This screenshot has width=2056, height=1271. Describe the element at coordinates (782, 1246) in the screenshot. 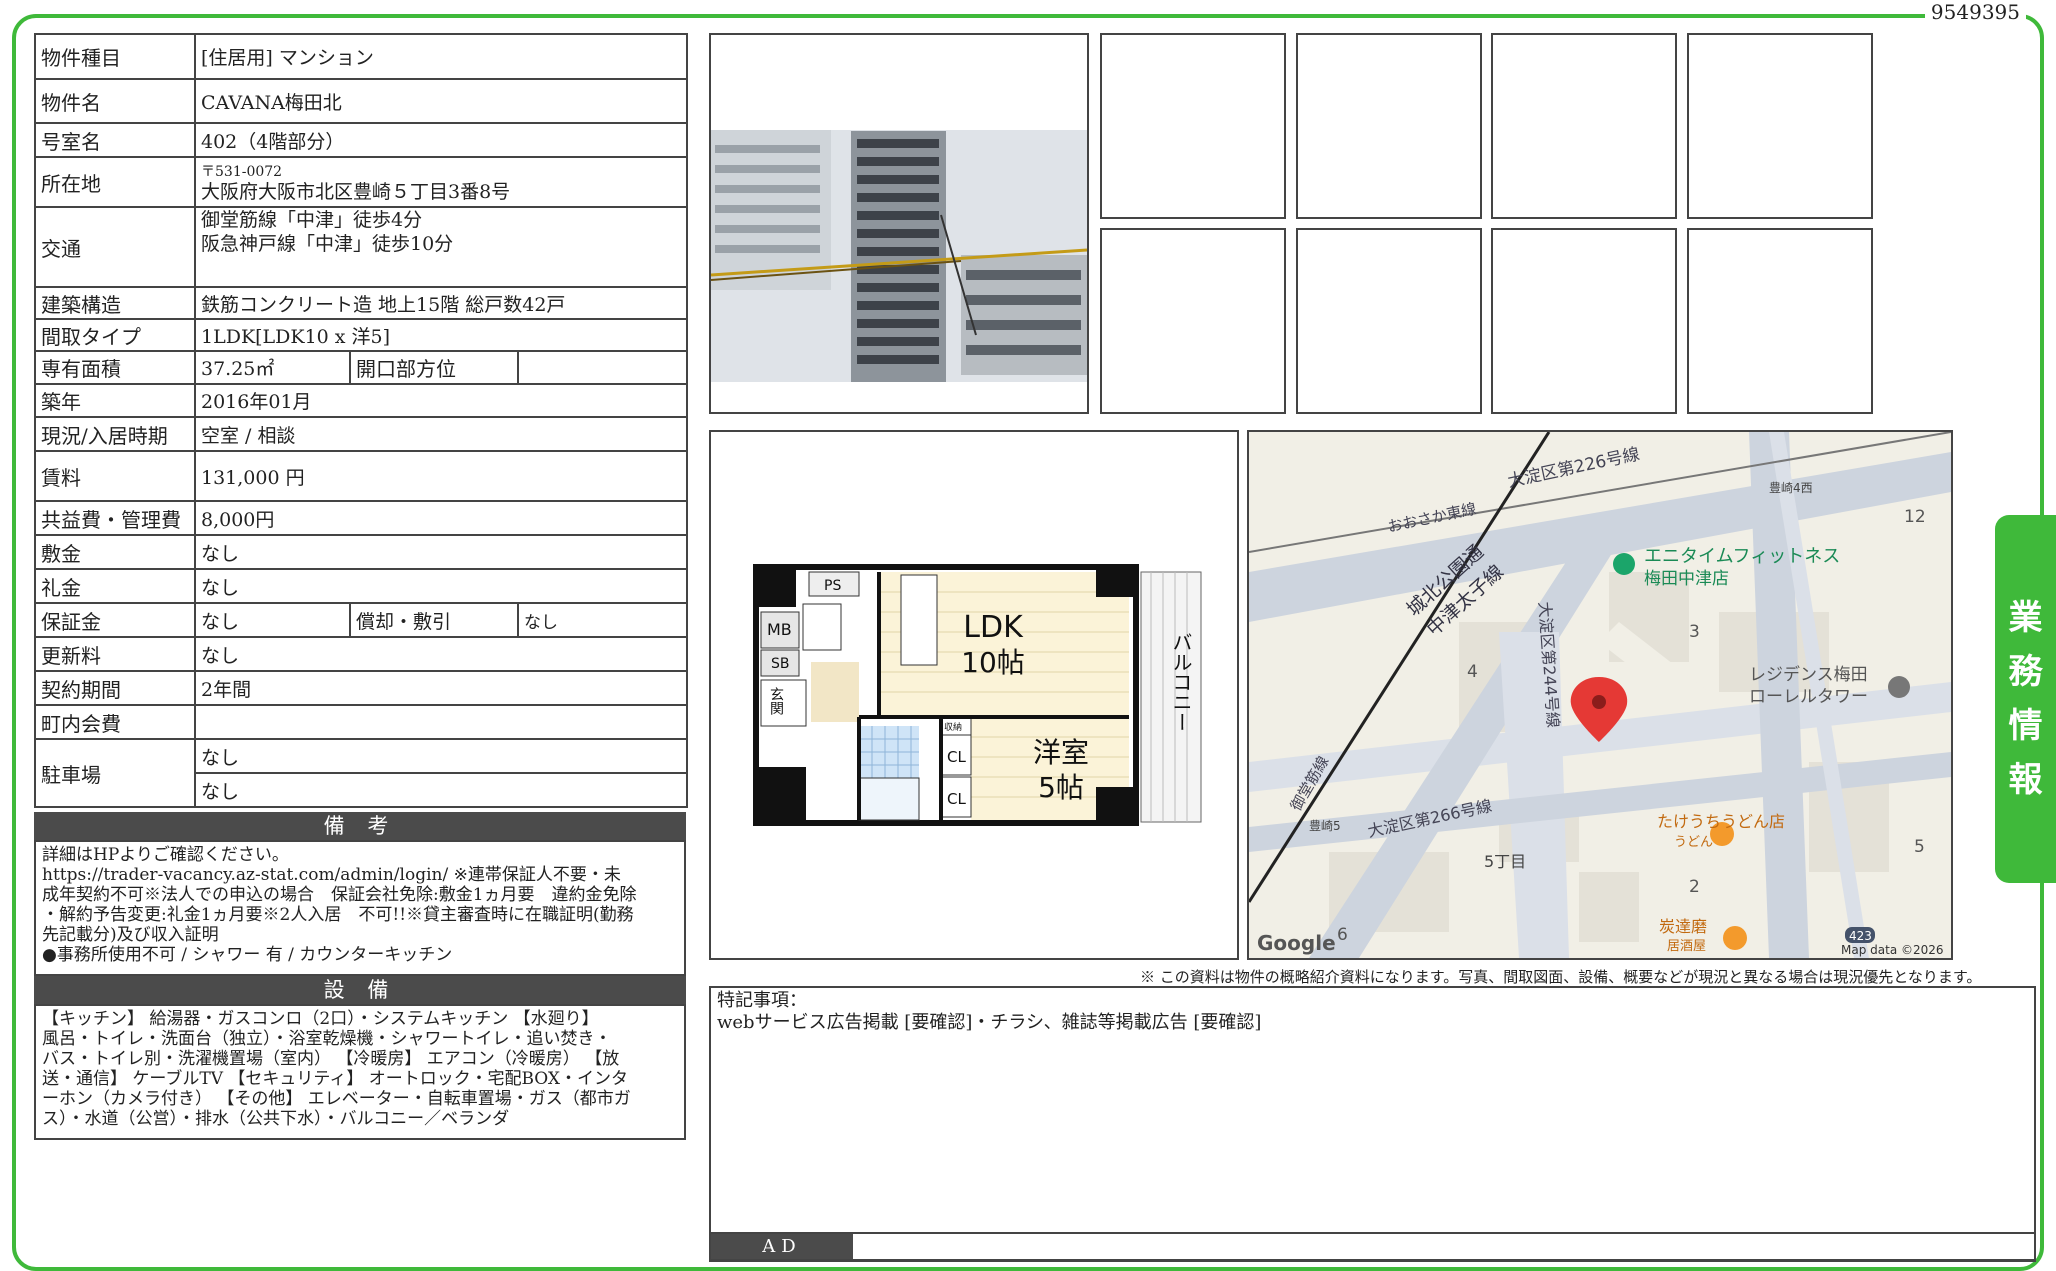

I see `ad-label: AD` at that location.